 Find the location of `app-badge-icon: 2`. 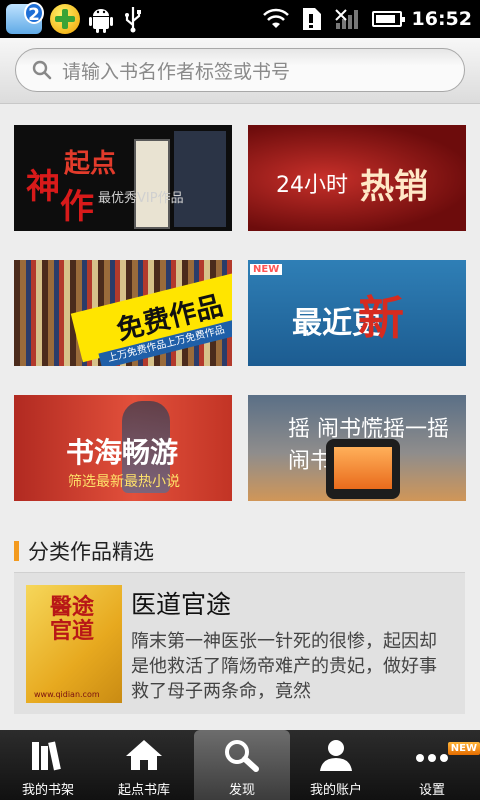

app-badge-icon: 2 is located at coordinates (25, 18).